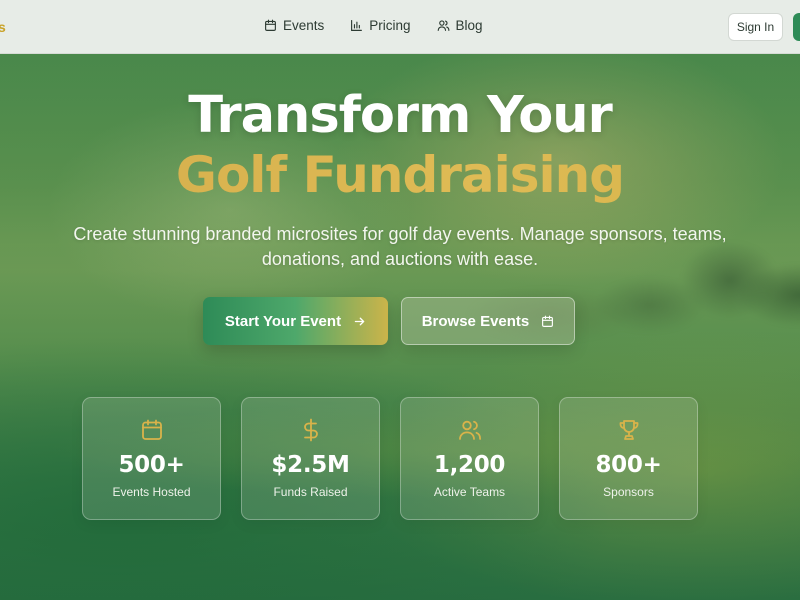 Image resolution: width=800 pixels, height=600 pixels. I want to click on stat-card-events: 500+ Events Hosted, so click(151, 458).